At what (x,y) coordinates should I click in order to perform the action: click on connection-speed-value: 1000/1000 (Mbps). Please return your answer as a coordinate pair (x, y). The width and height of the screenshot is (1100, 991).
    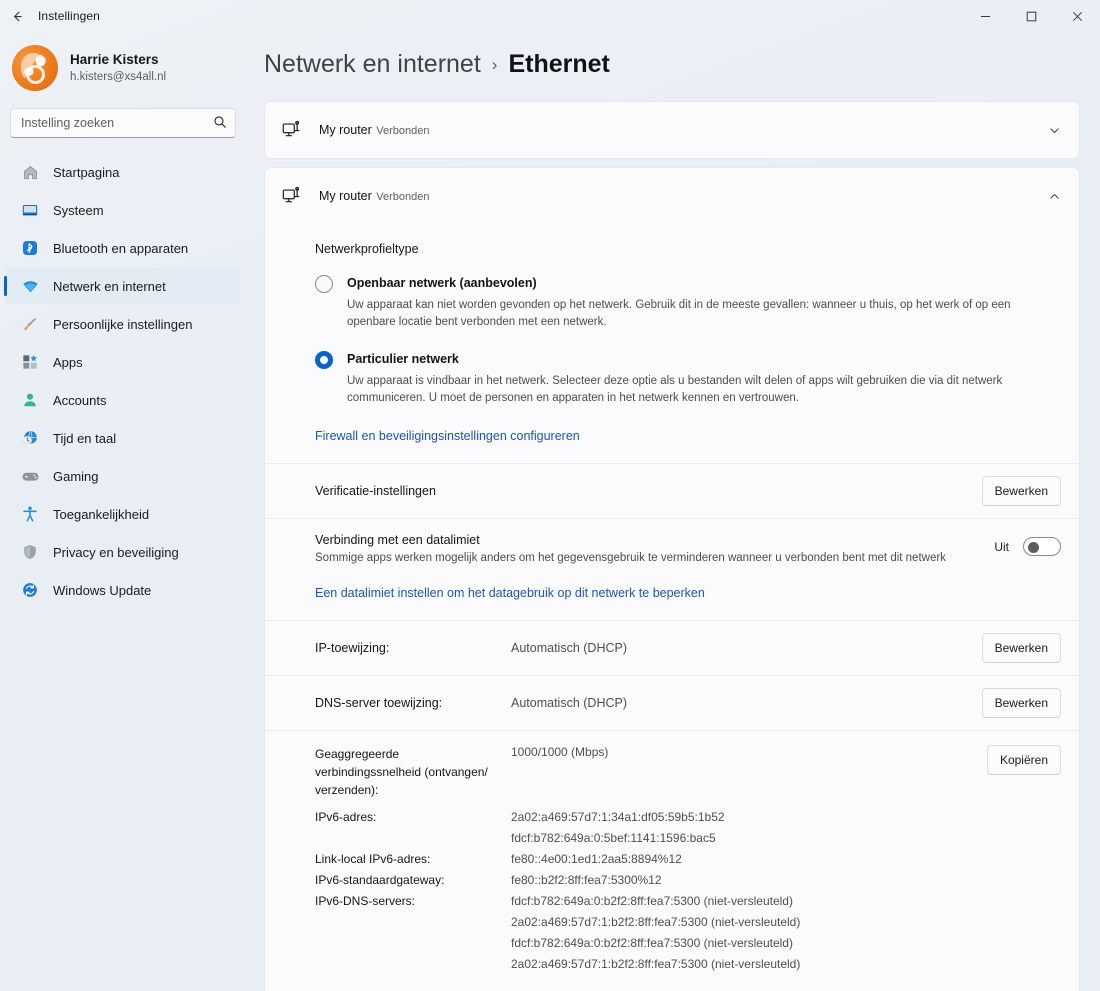
    Looking at the image, I should click on (560, 752).